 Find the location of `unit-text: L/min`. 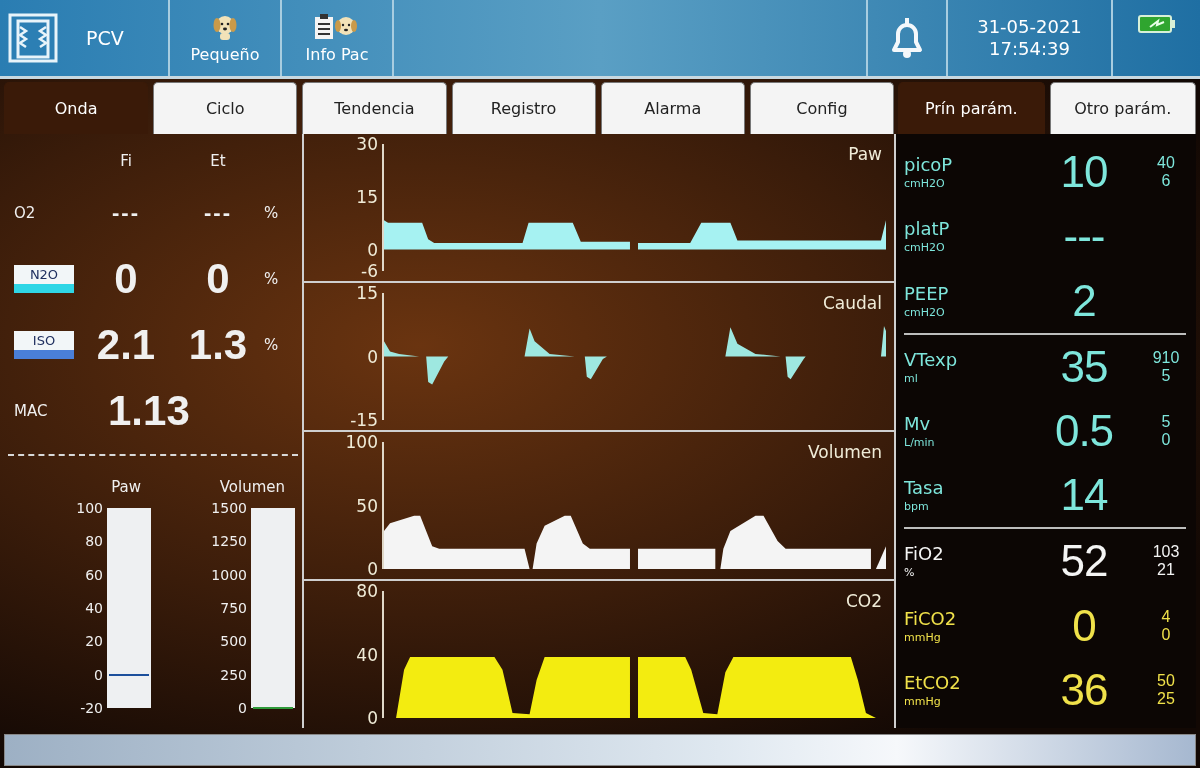

unit-text: L/min is located at coordinates (920, 442).